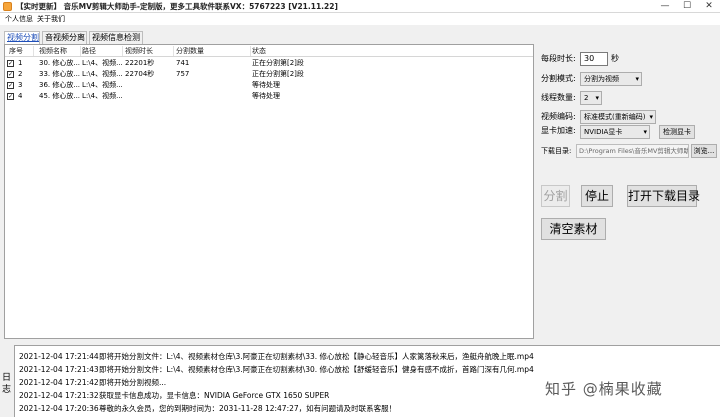 The width and height of the screenshot is (720, 417). Describe the element at coordinates (615, 58) in the screenshot. I see `segment-unit-label: 秒` at that location.